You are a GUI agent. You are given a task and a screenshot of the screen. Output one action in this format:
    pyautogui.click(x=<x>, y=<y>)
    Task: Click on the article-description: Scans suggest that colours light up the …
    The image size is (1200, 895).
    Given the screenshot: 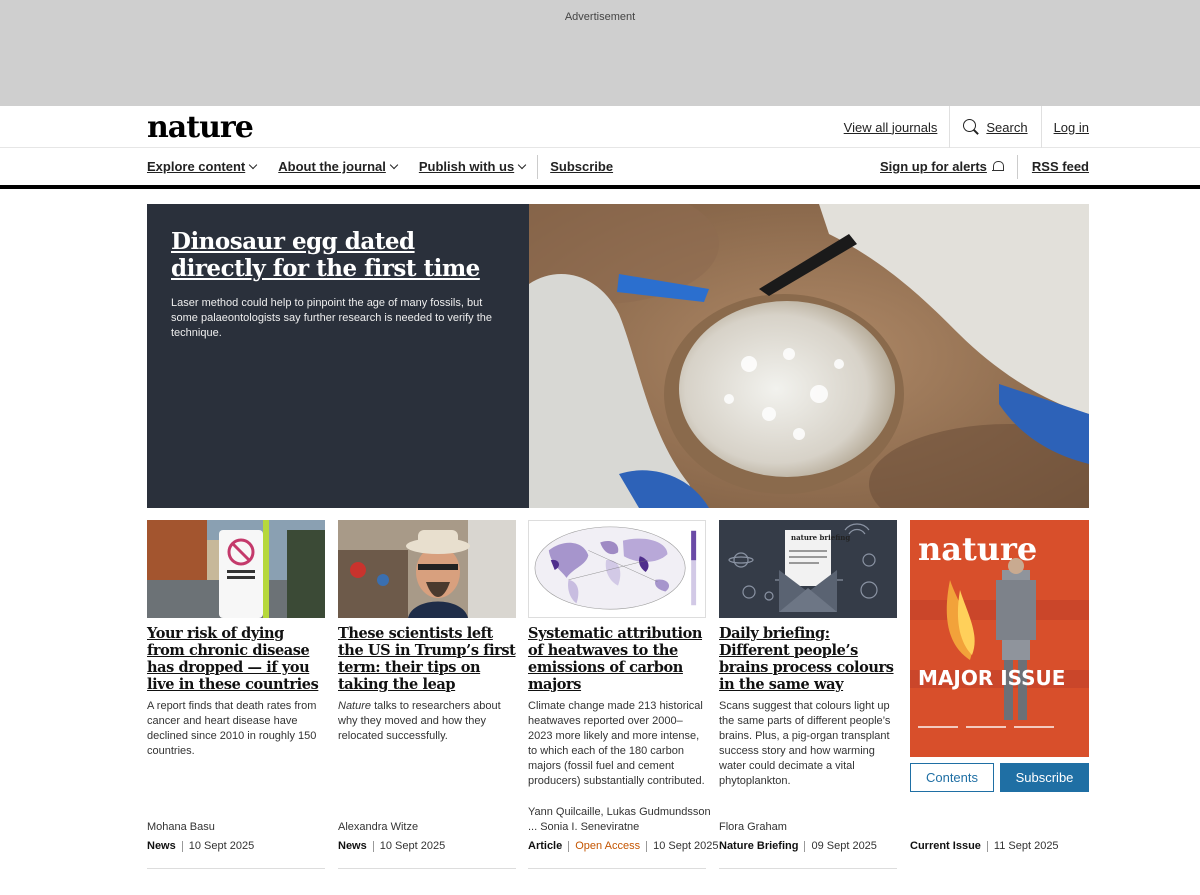 What is the action you would take?
    pyautogui.click(x=805, y=743)
    